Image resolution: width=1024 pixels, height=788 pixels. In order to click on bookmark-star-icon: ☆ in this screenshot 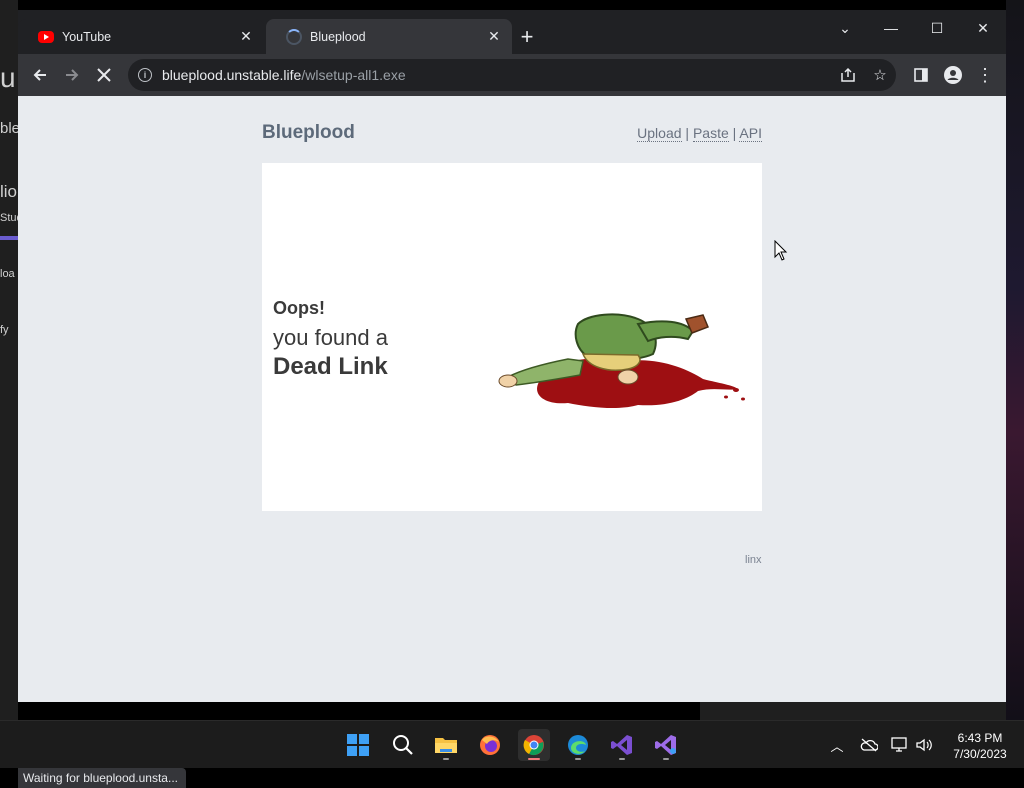, I will do `click(880, 75)`.